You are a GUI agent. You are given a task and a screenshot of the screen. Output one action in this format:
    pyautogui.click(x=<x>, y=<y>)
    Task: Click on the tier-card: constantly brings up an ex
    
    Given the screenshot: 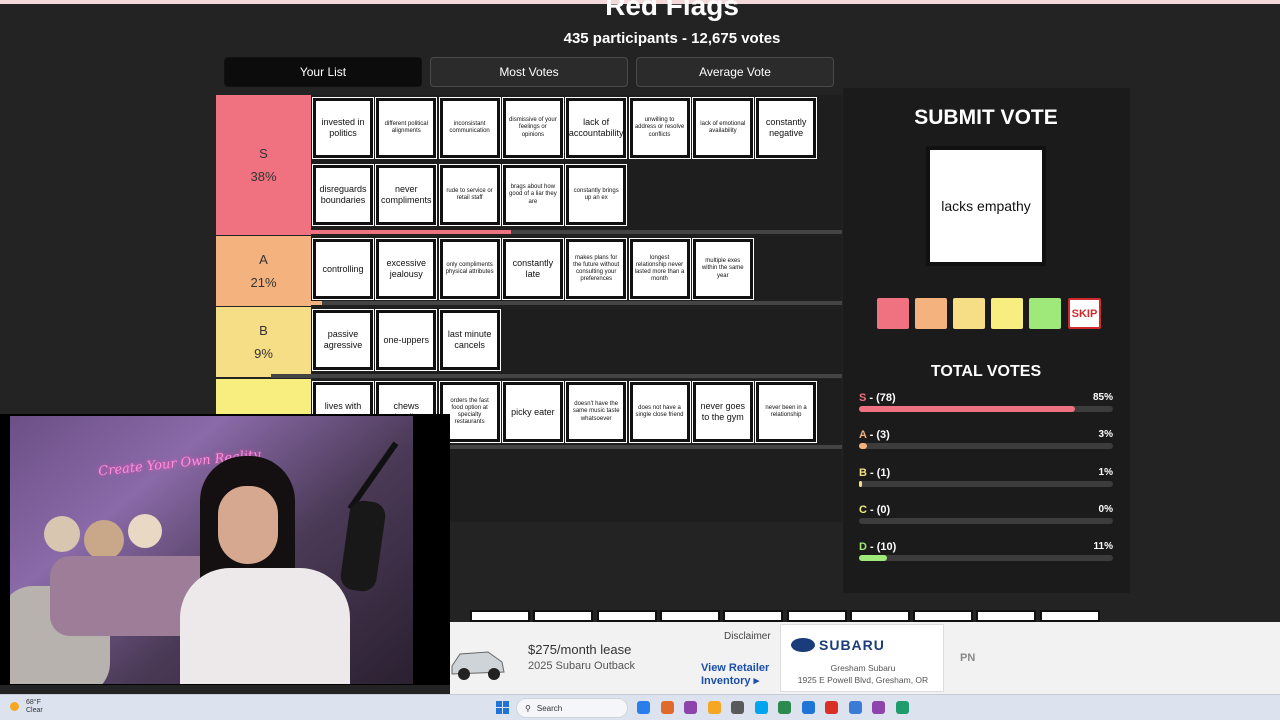 What is the action you would take?
    pyautogui.click(x=596, y=195)
    